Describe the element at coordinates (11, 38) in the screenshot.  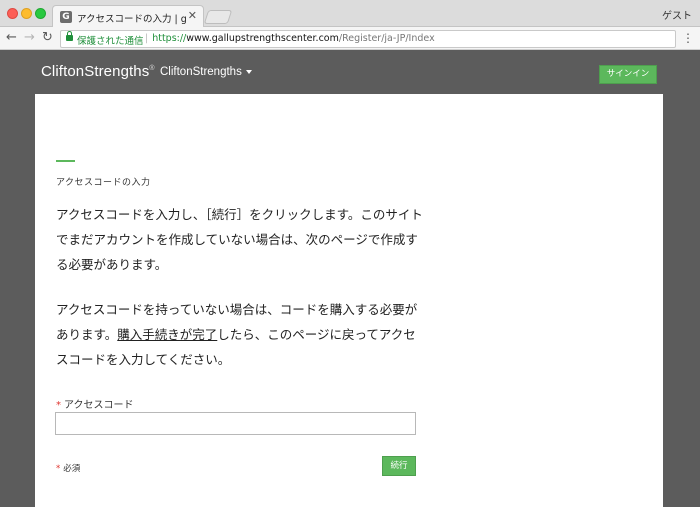
I see `back-arrow-icon: ←` at that location.